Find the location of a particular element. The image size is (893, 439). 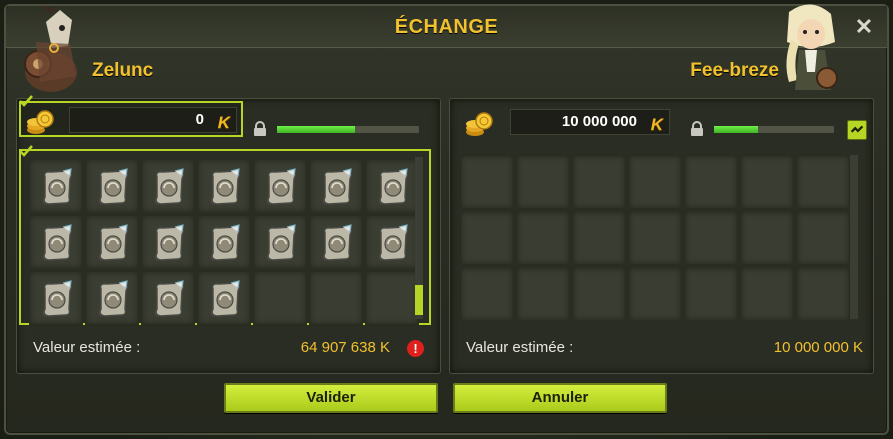

title-bar: ÉCHANGE ✕ is located at coordinates (446, 27).